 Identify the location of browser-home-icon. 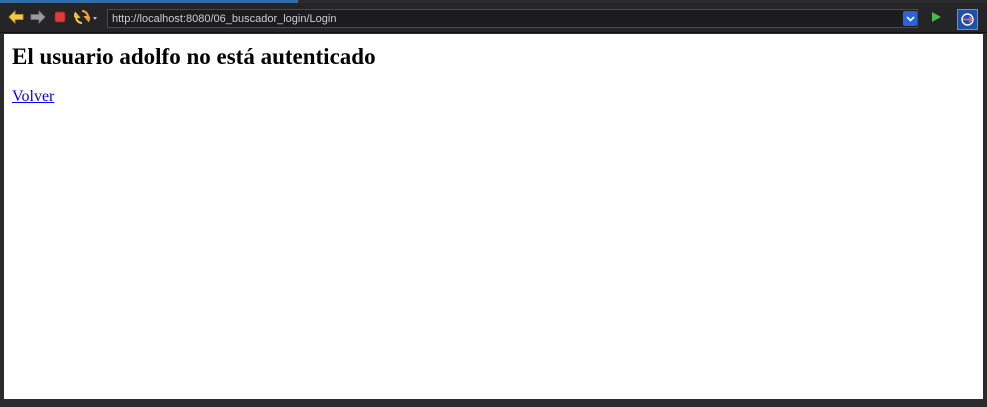
(967, 19).